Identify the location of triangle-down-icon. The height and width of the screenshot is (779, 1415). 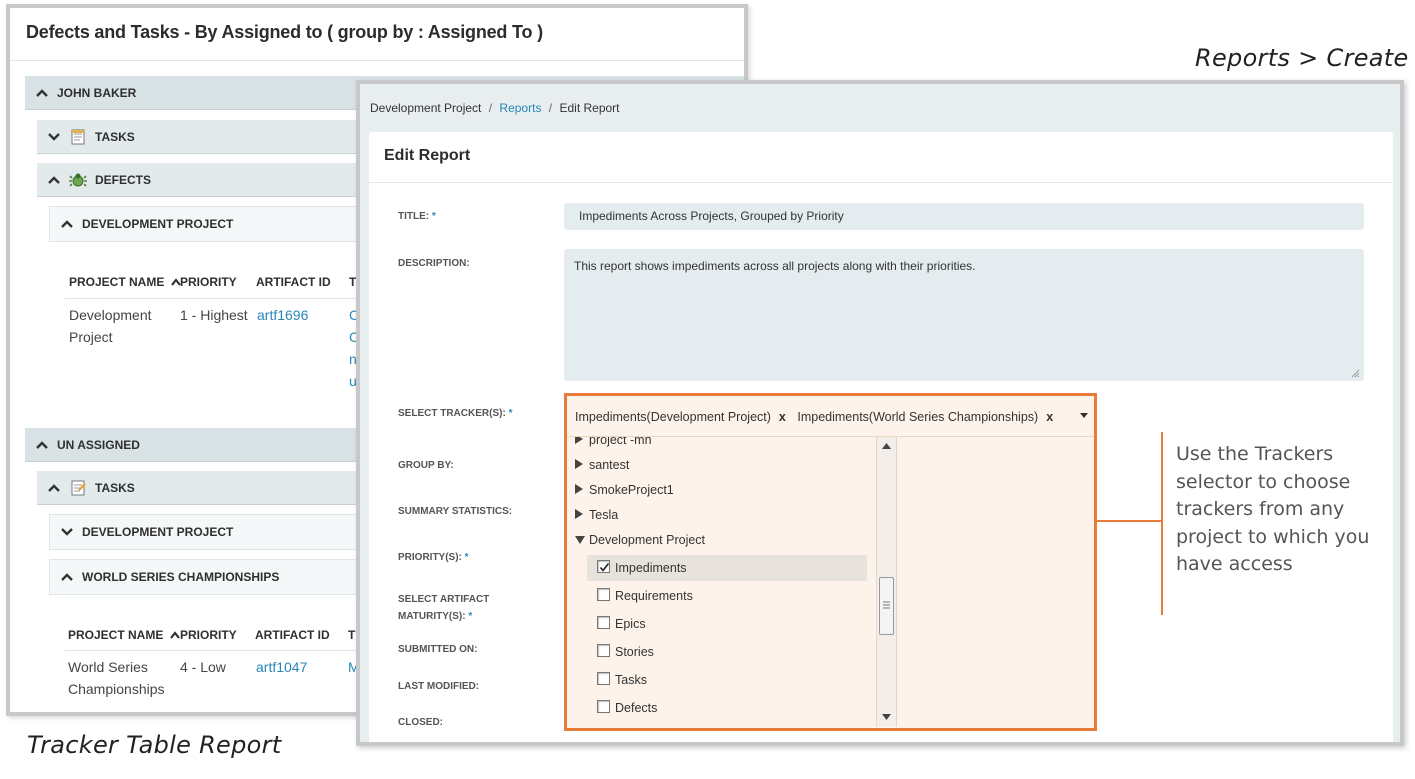
(582, 541).